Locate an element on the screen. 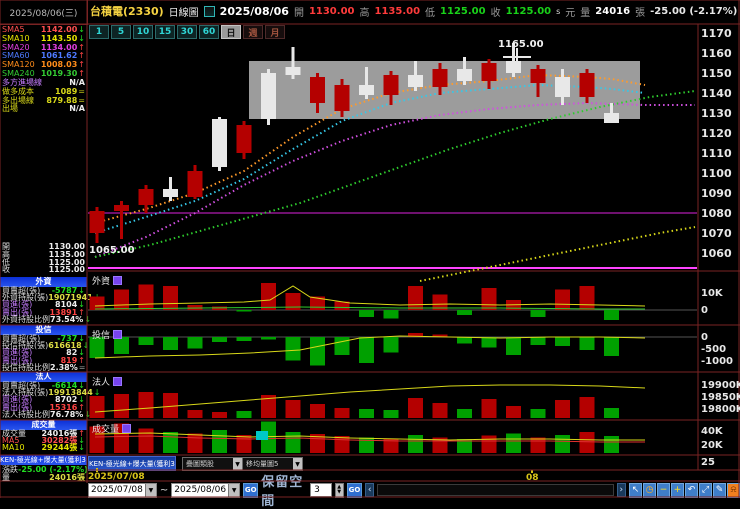  svg-text: -1000 is located at coordinates (717, 361).